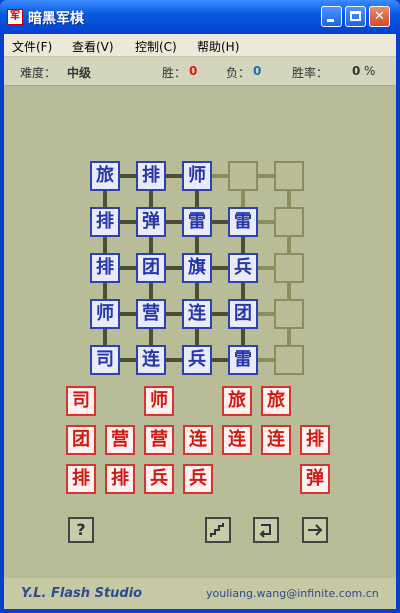 Image resolution: width=400 pixels, height=613 pixels. Describe the element at coordinates (82, 593) in the screenshot. I see `studio-credit: Y.L. Flash Studio` at that location.